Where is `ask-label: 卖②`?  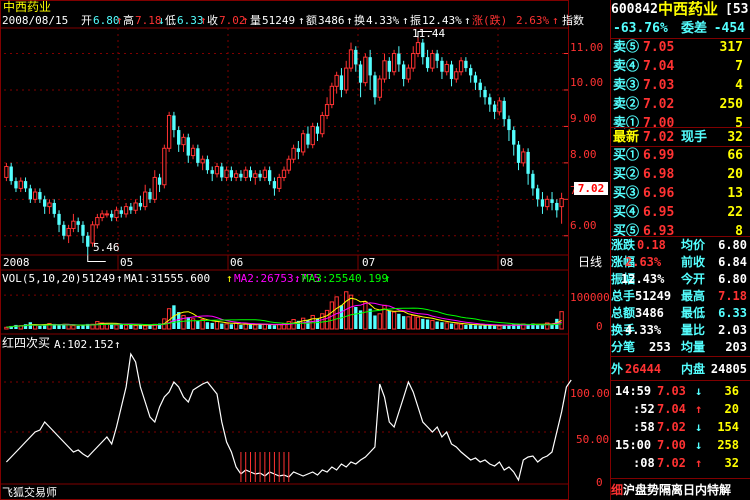 ask-label: 卖② is located at coordinates (626, 104).